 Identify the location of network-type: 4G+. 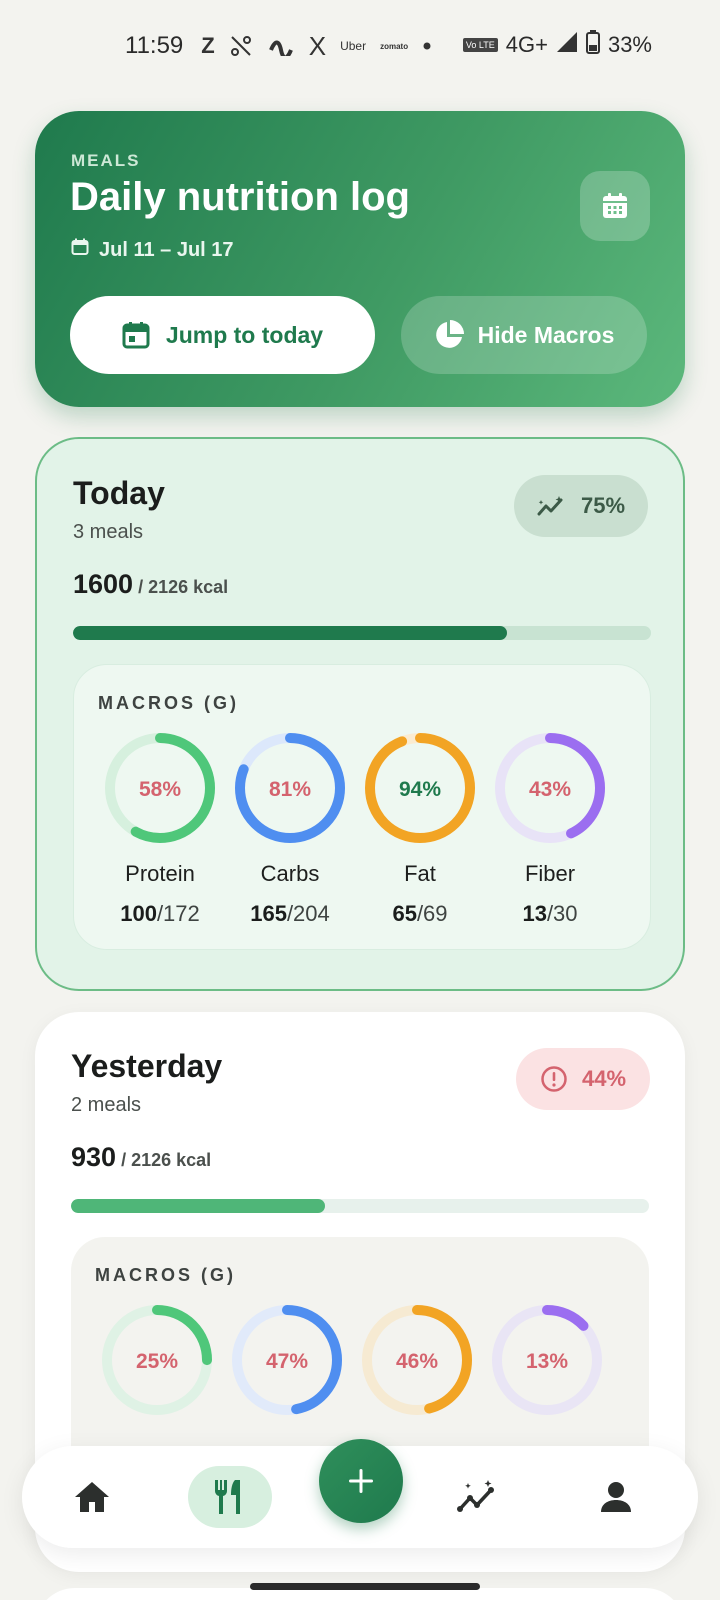
(526, 44).